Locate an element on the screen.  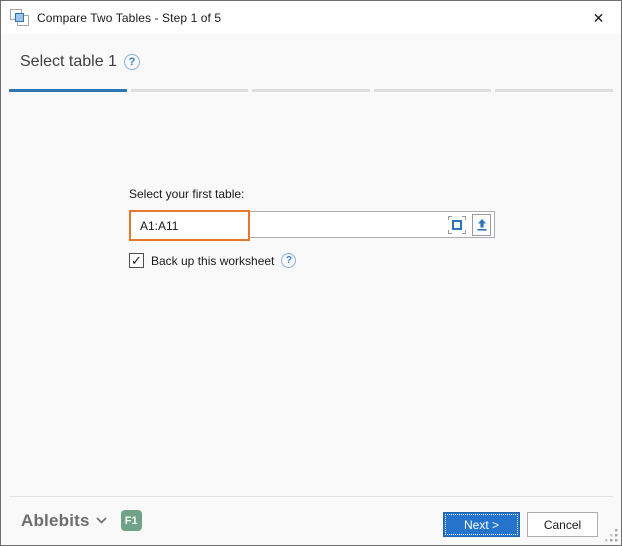
resize-grip is located at coordinates (611, 535).